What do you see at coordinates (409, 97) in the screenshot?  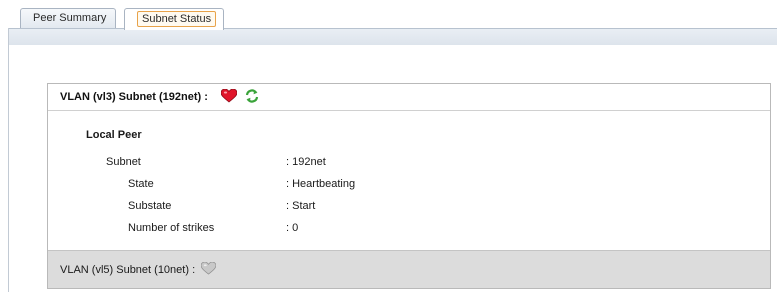 I see `panel-header: VLAN (vl3) Subnet (192net) :` at bounding box center [409, 97].